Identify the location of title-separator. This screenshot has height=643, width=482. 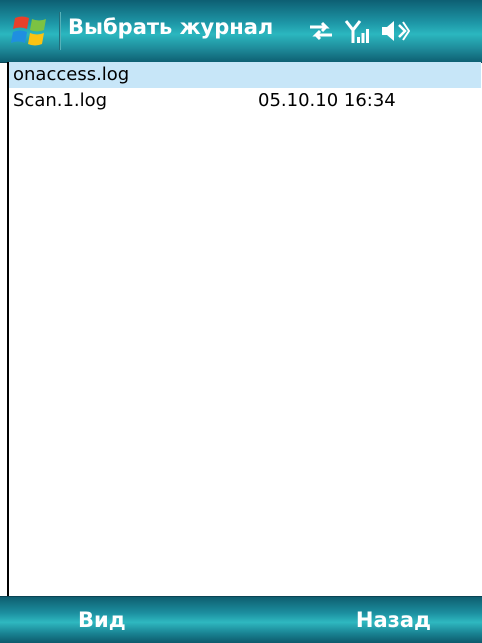
(60, 31).